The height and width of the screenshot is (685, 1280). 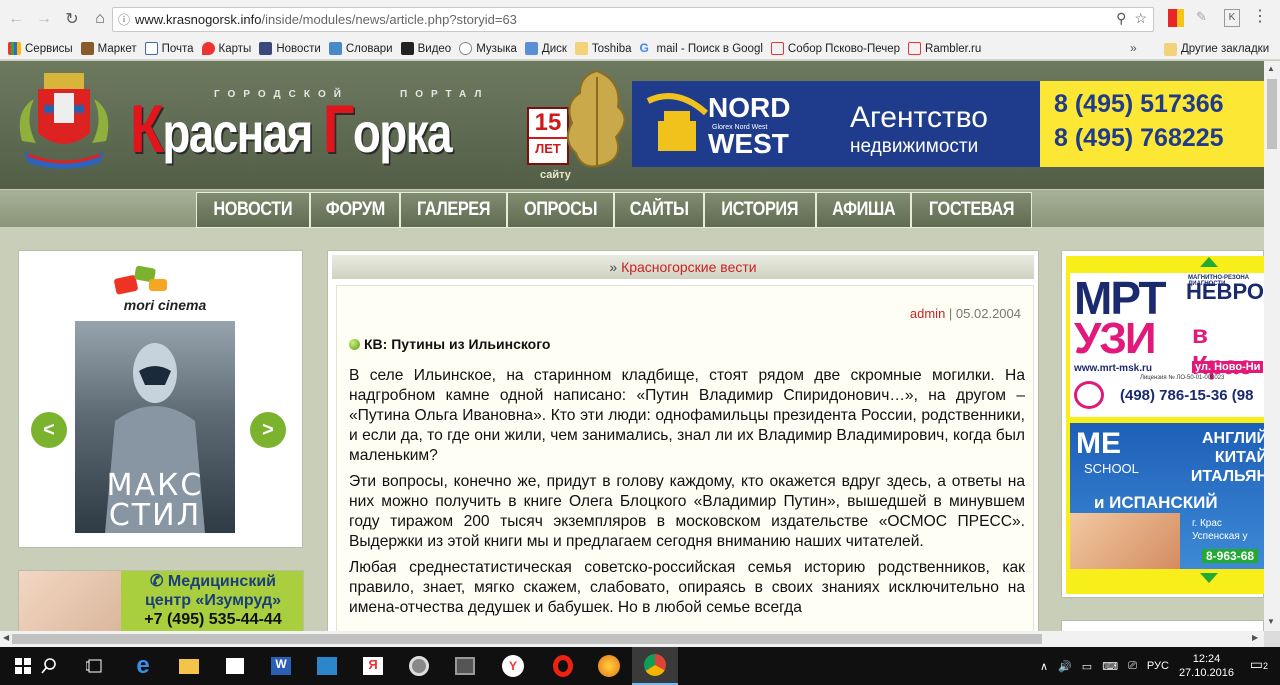 I want to click on movie-poster: МАКС СТИЛ, so click(x=155, y=427).